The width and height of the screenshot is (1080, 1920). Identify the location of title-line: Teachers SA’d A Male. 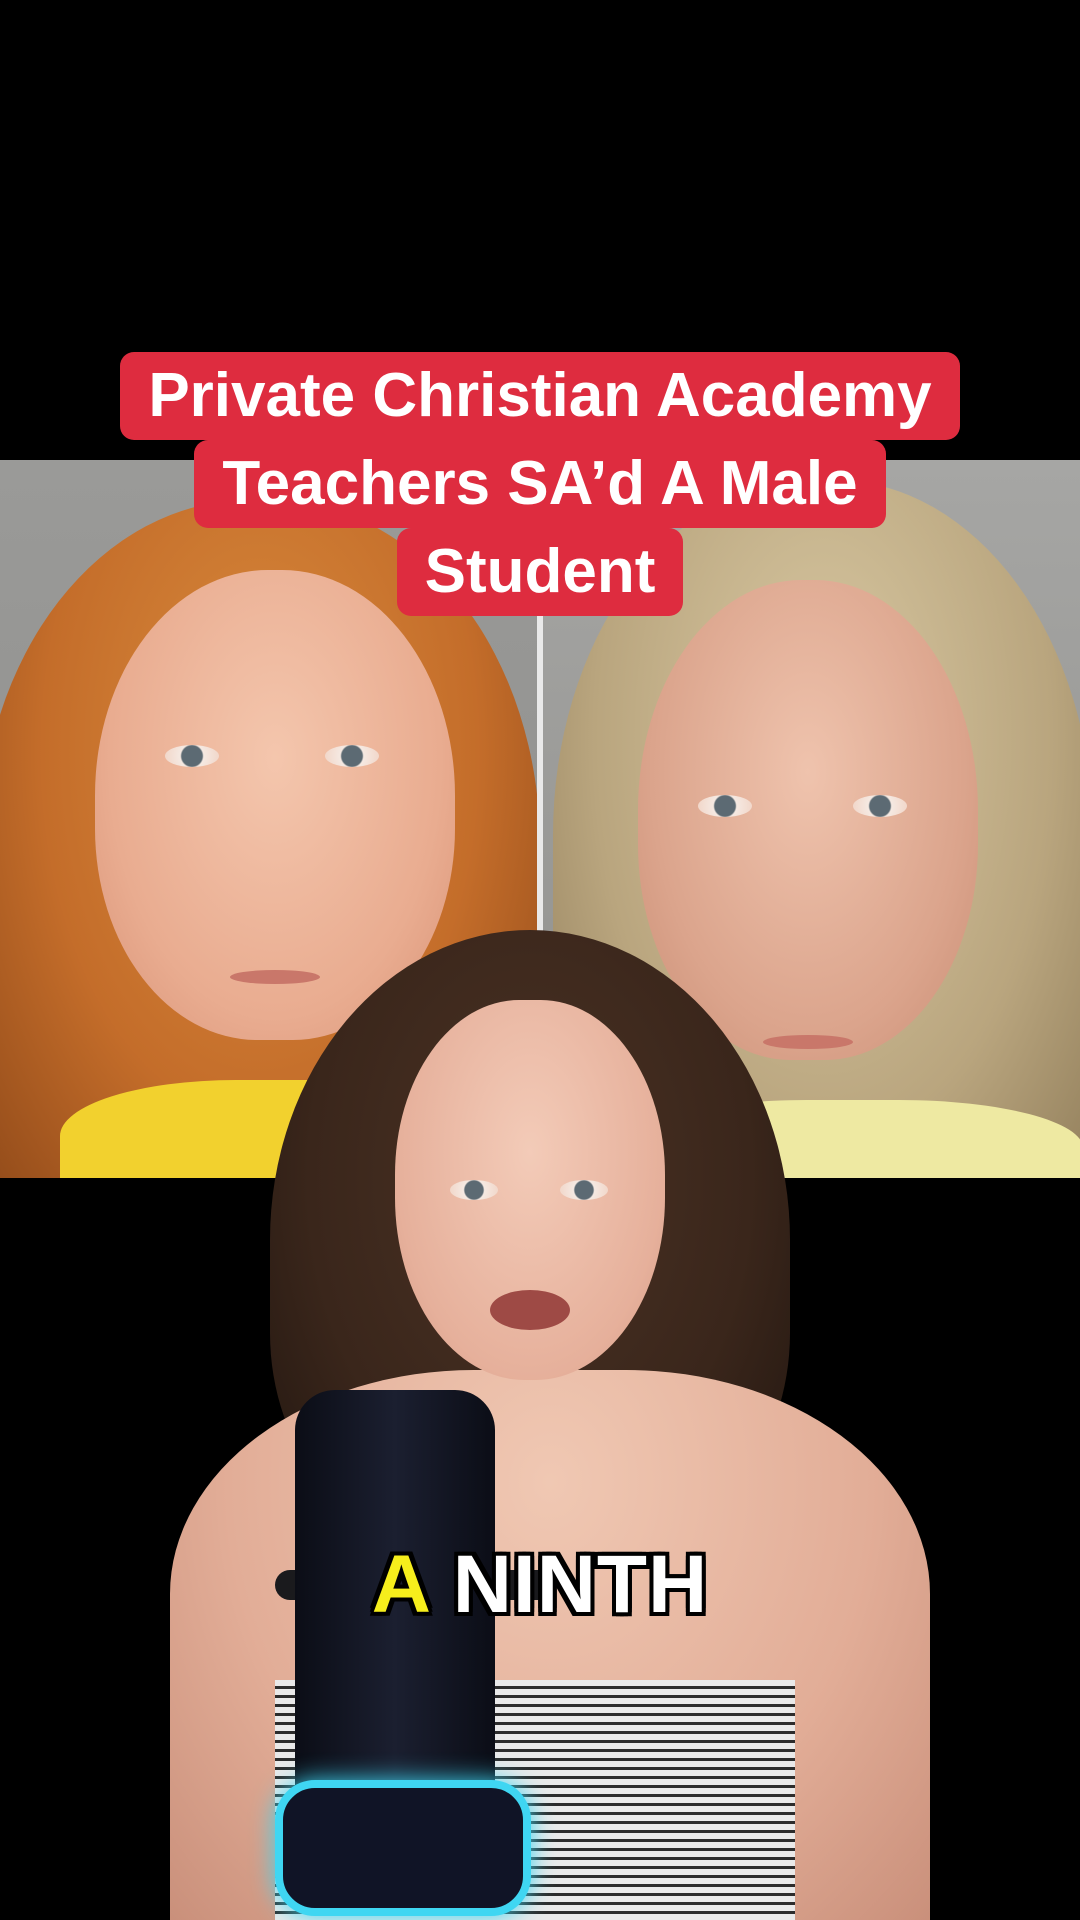
(540, 484).